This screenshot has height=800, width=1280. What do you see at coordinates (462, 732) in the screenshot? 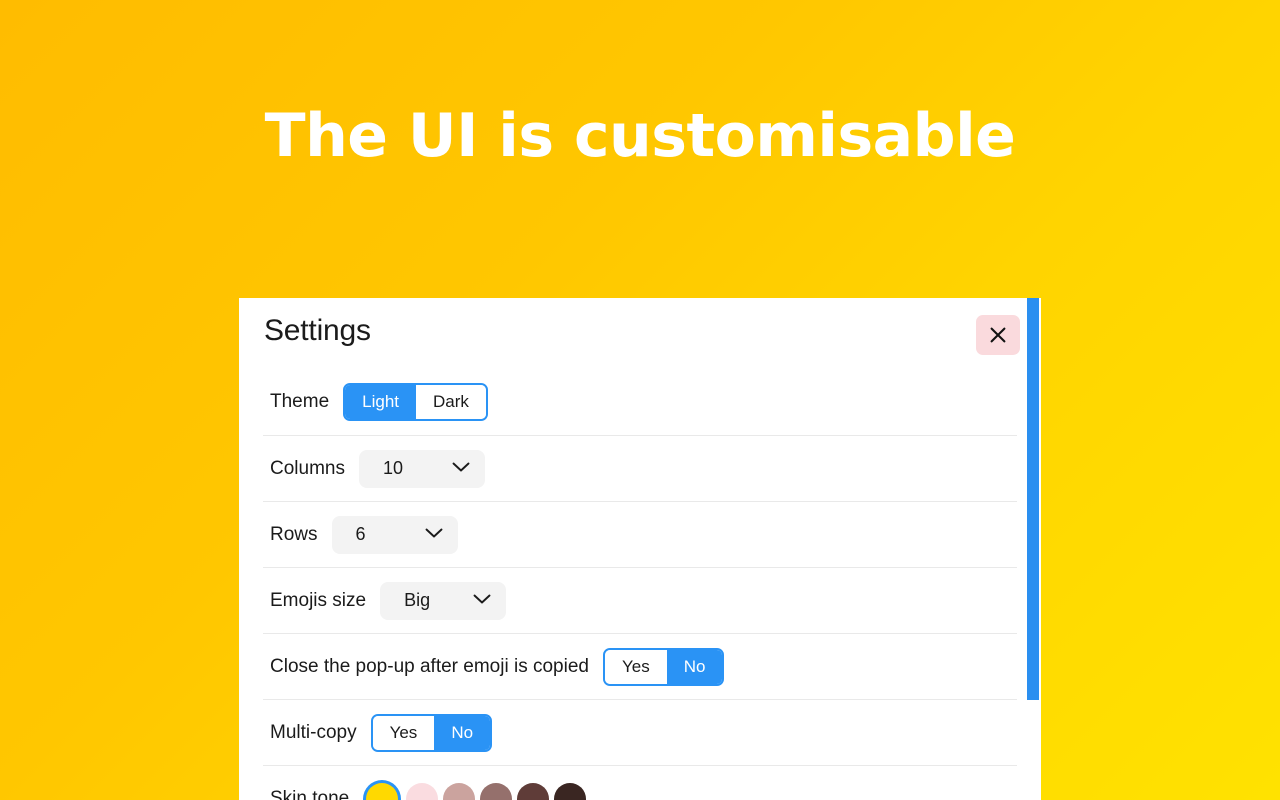
I see `multi-copy-option-no: No` at bounding box center [462, 732].